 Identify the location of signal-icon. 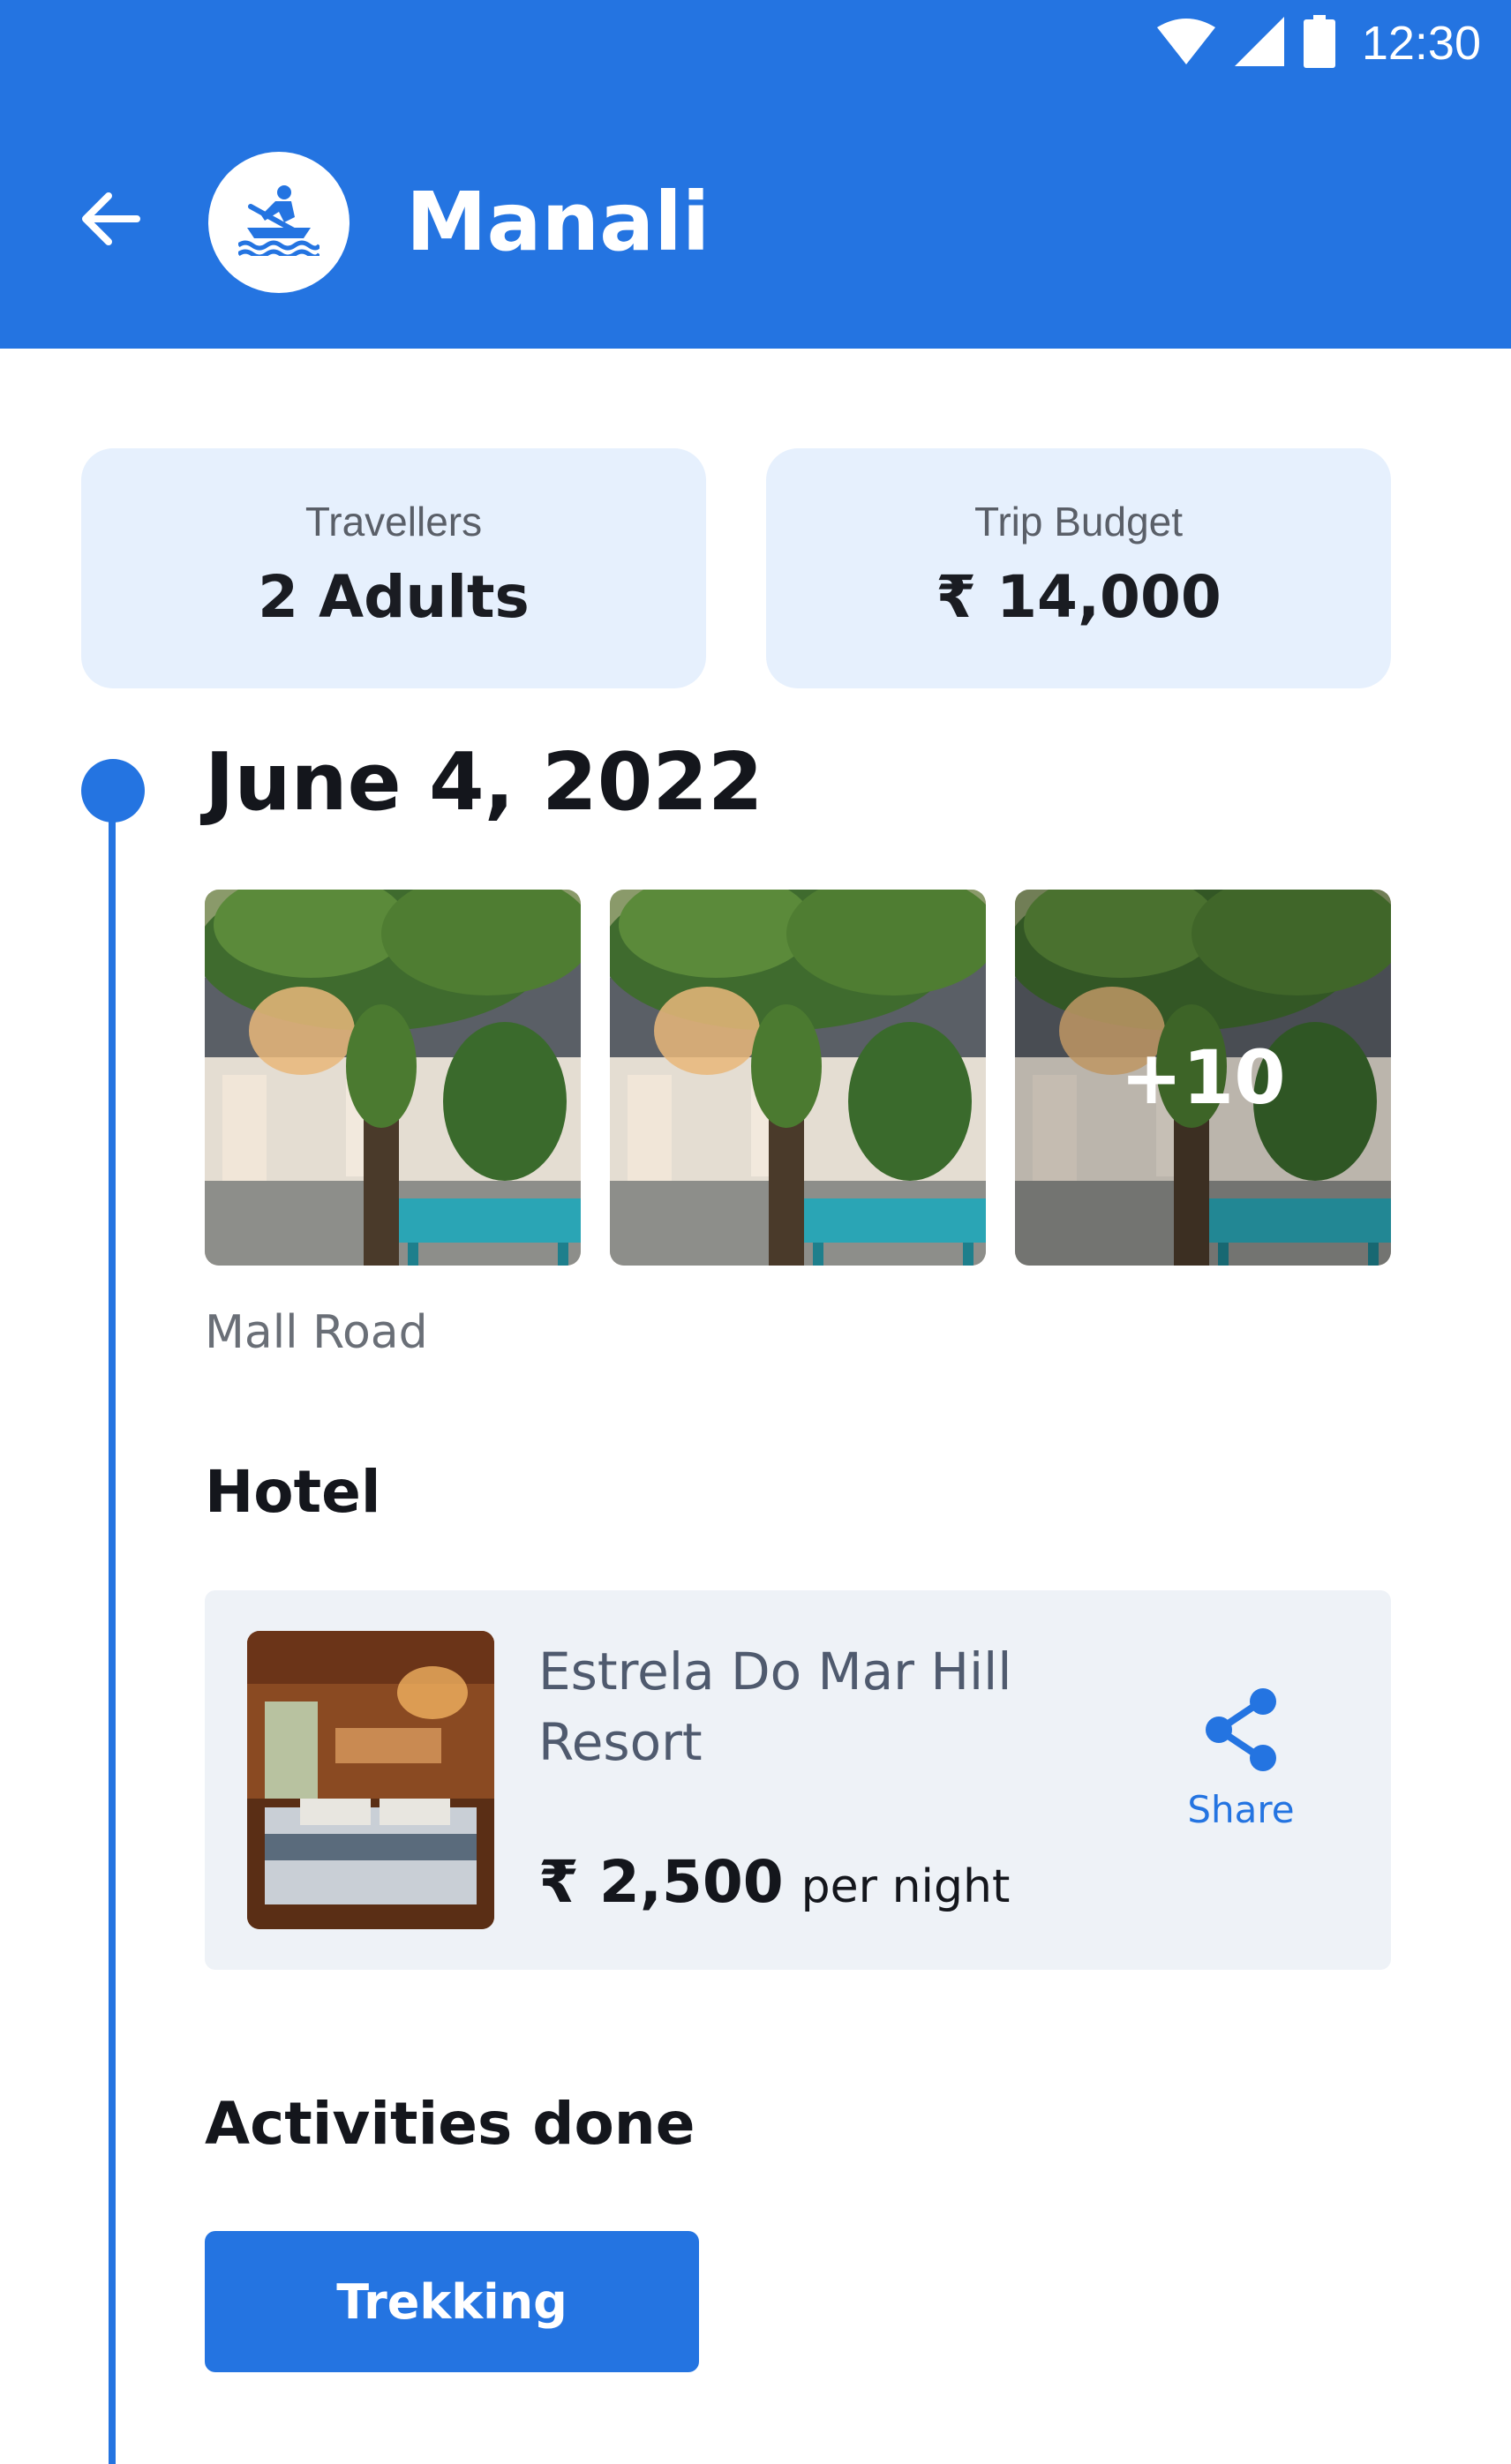
(1259, 44).